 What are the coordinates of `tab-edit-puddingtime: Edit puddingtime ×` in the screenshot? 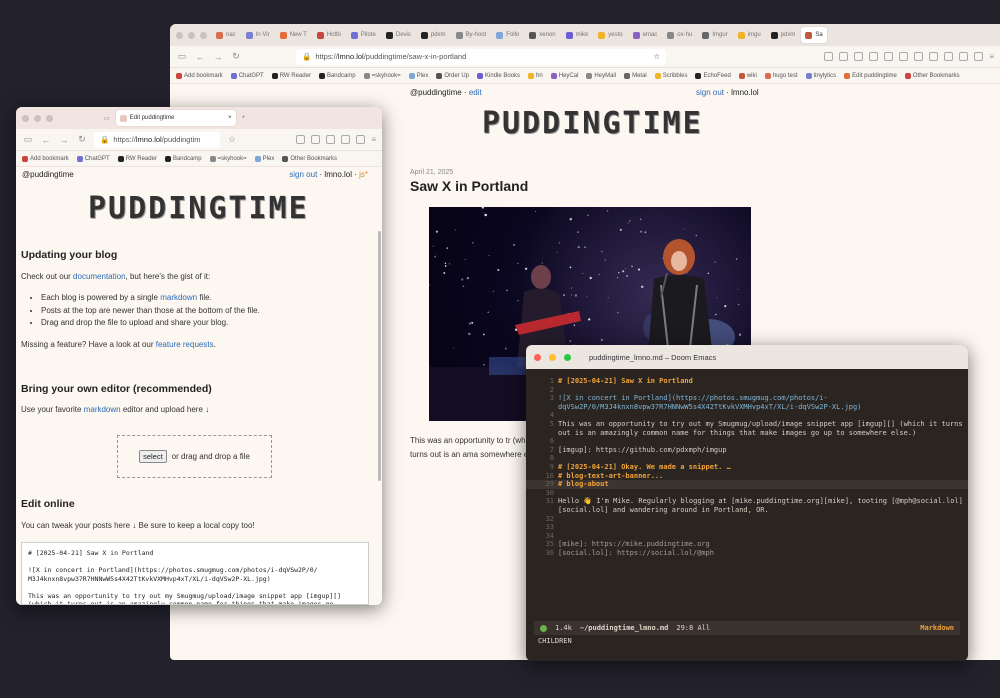 It's located at (175, 118).